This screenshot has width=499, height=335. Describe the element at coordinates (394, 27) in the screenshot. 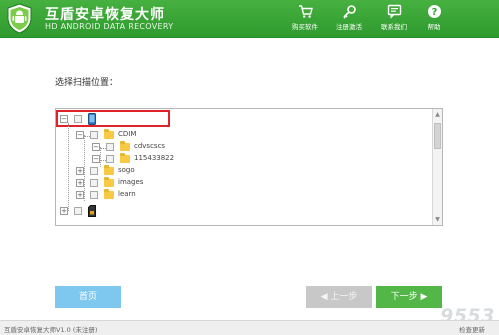

I see `contact-us-label: 联系我们` at that location.